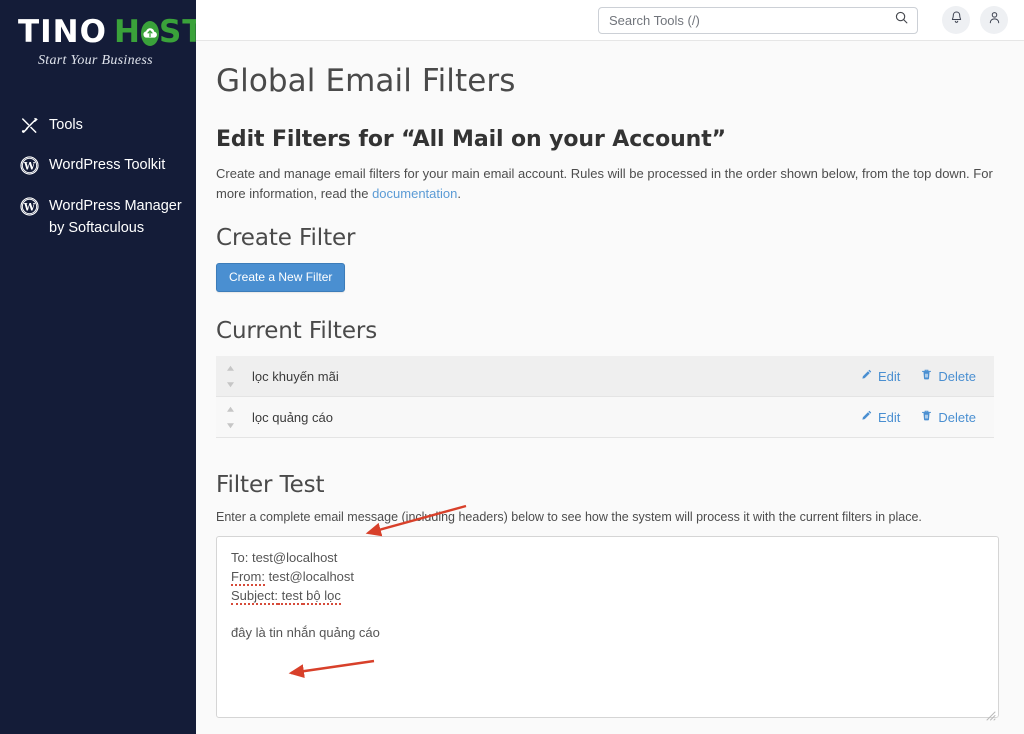  I want to click on page-description-suffix: ., so click(459, 193).